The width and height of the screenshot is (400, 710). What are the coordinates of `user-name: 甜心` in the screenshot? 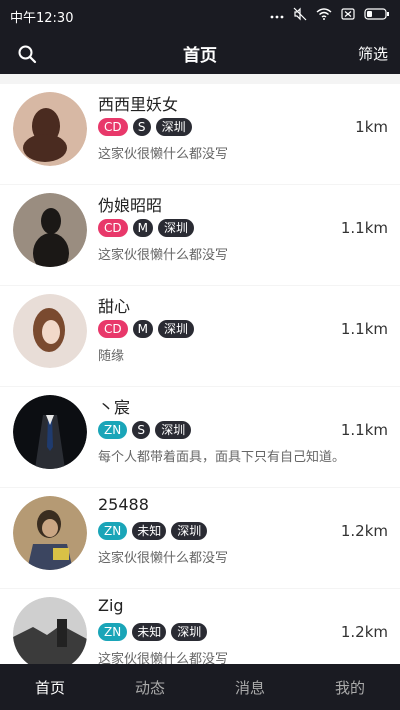 It's located at (114, 306).